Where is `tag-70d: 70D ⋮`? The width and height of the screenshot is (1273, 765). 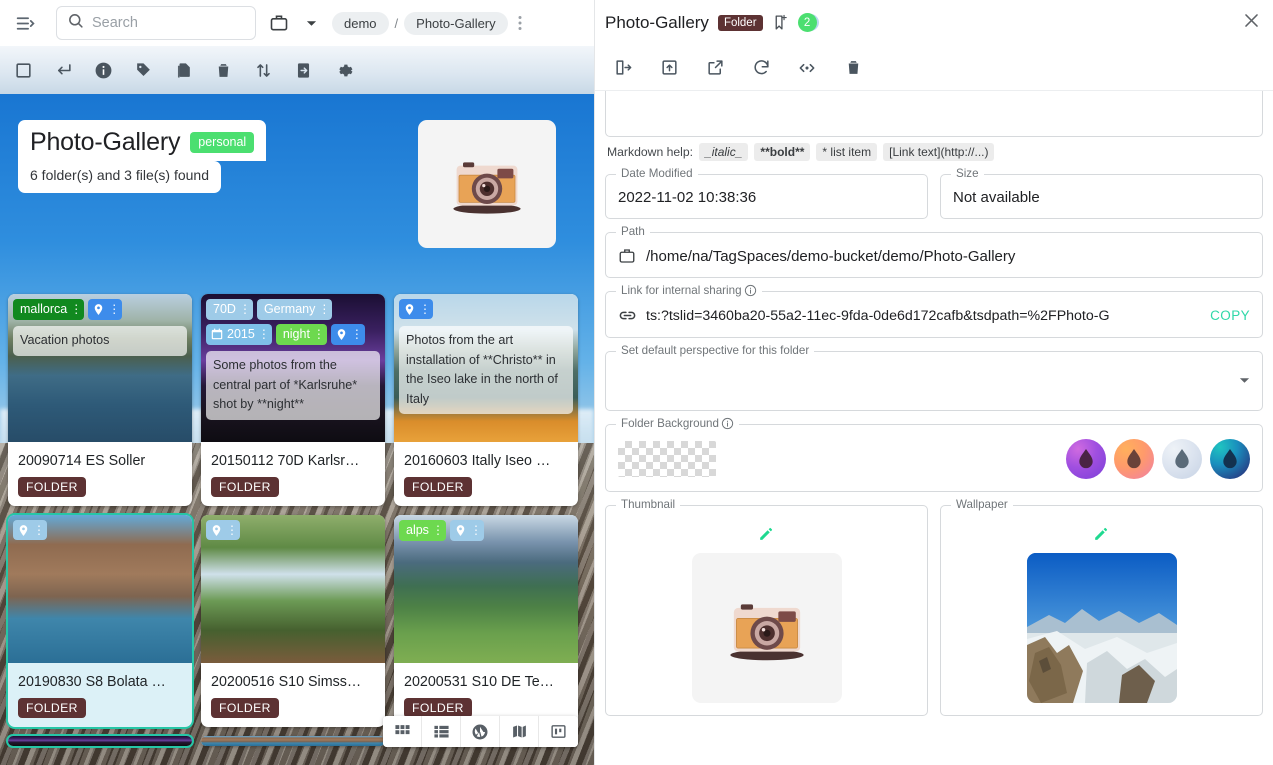 tag-70d: 70D ⋮ is located at coordinates (229, 309).